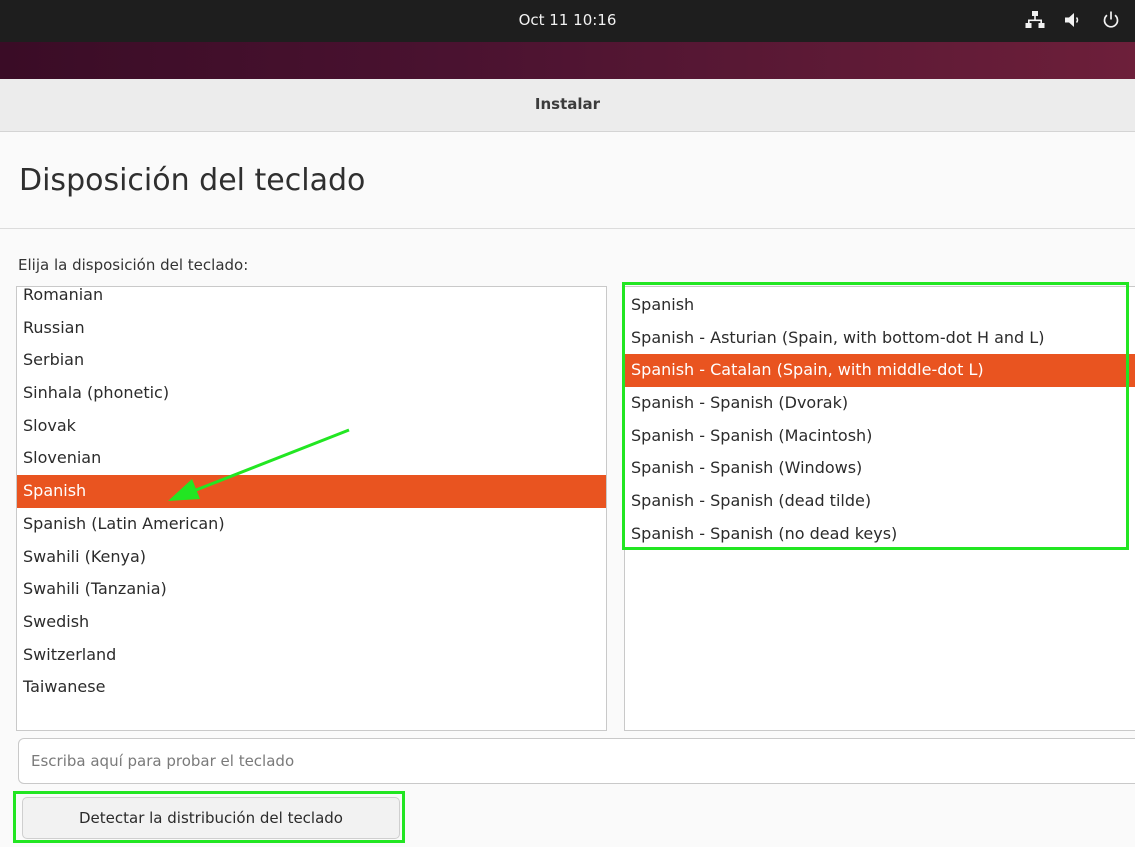  Describe the element at coordinates (567, 228) in the screenshot. I see `divider` at that location.